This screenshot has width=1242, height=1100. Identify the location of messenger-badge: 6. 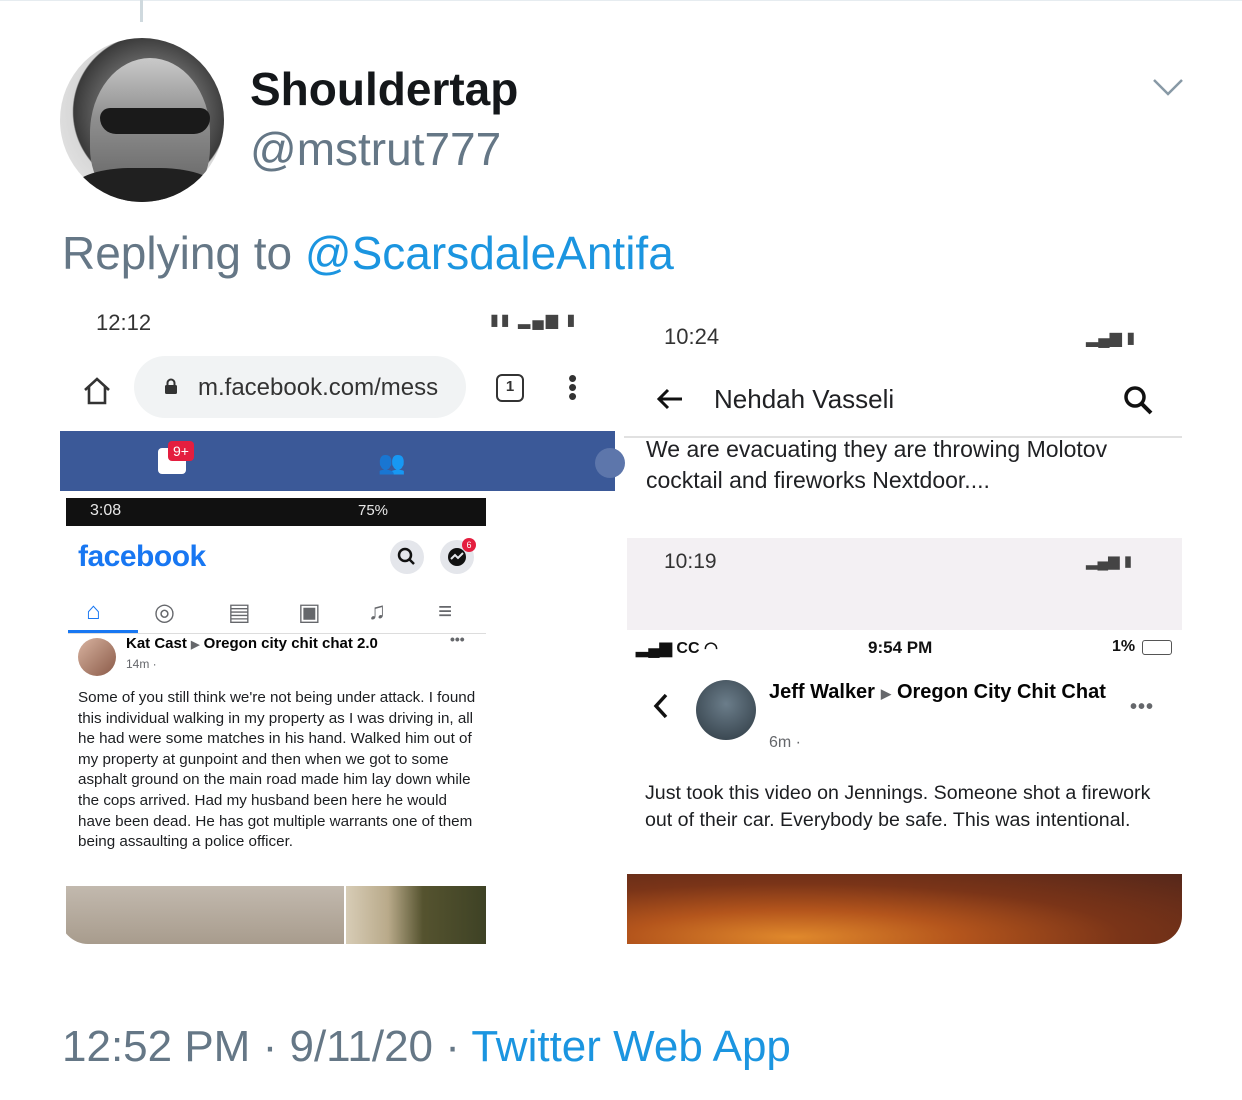
(469, 545).